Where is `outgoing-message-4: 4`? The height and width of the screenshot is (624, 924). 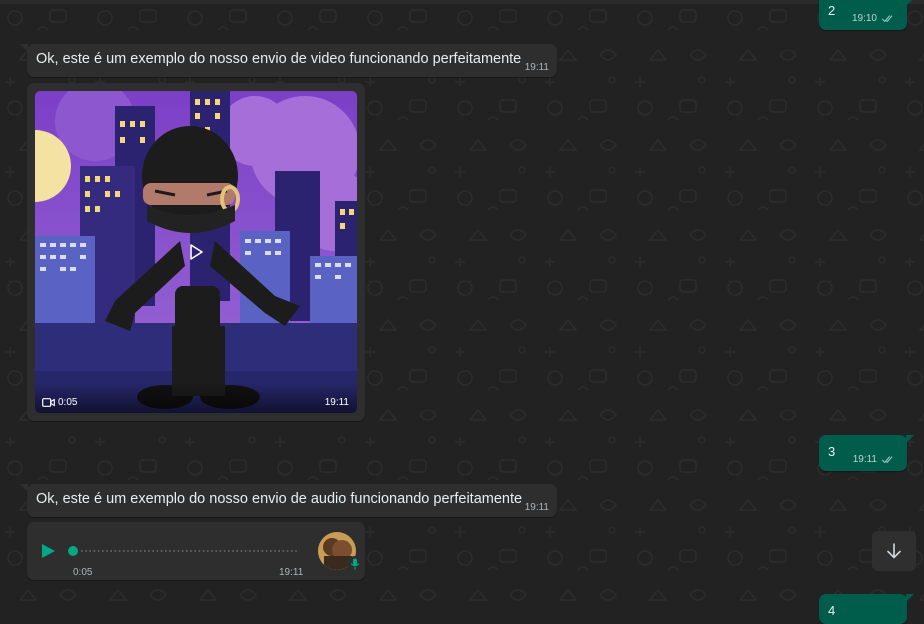
outgoing-message-4: 4 is located at coordinates (863, 609).